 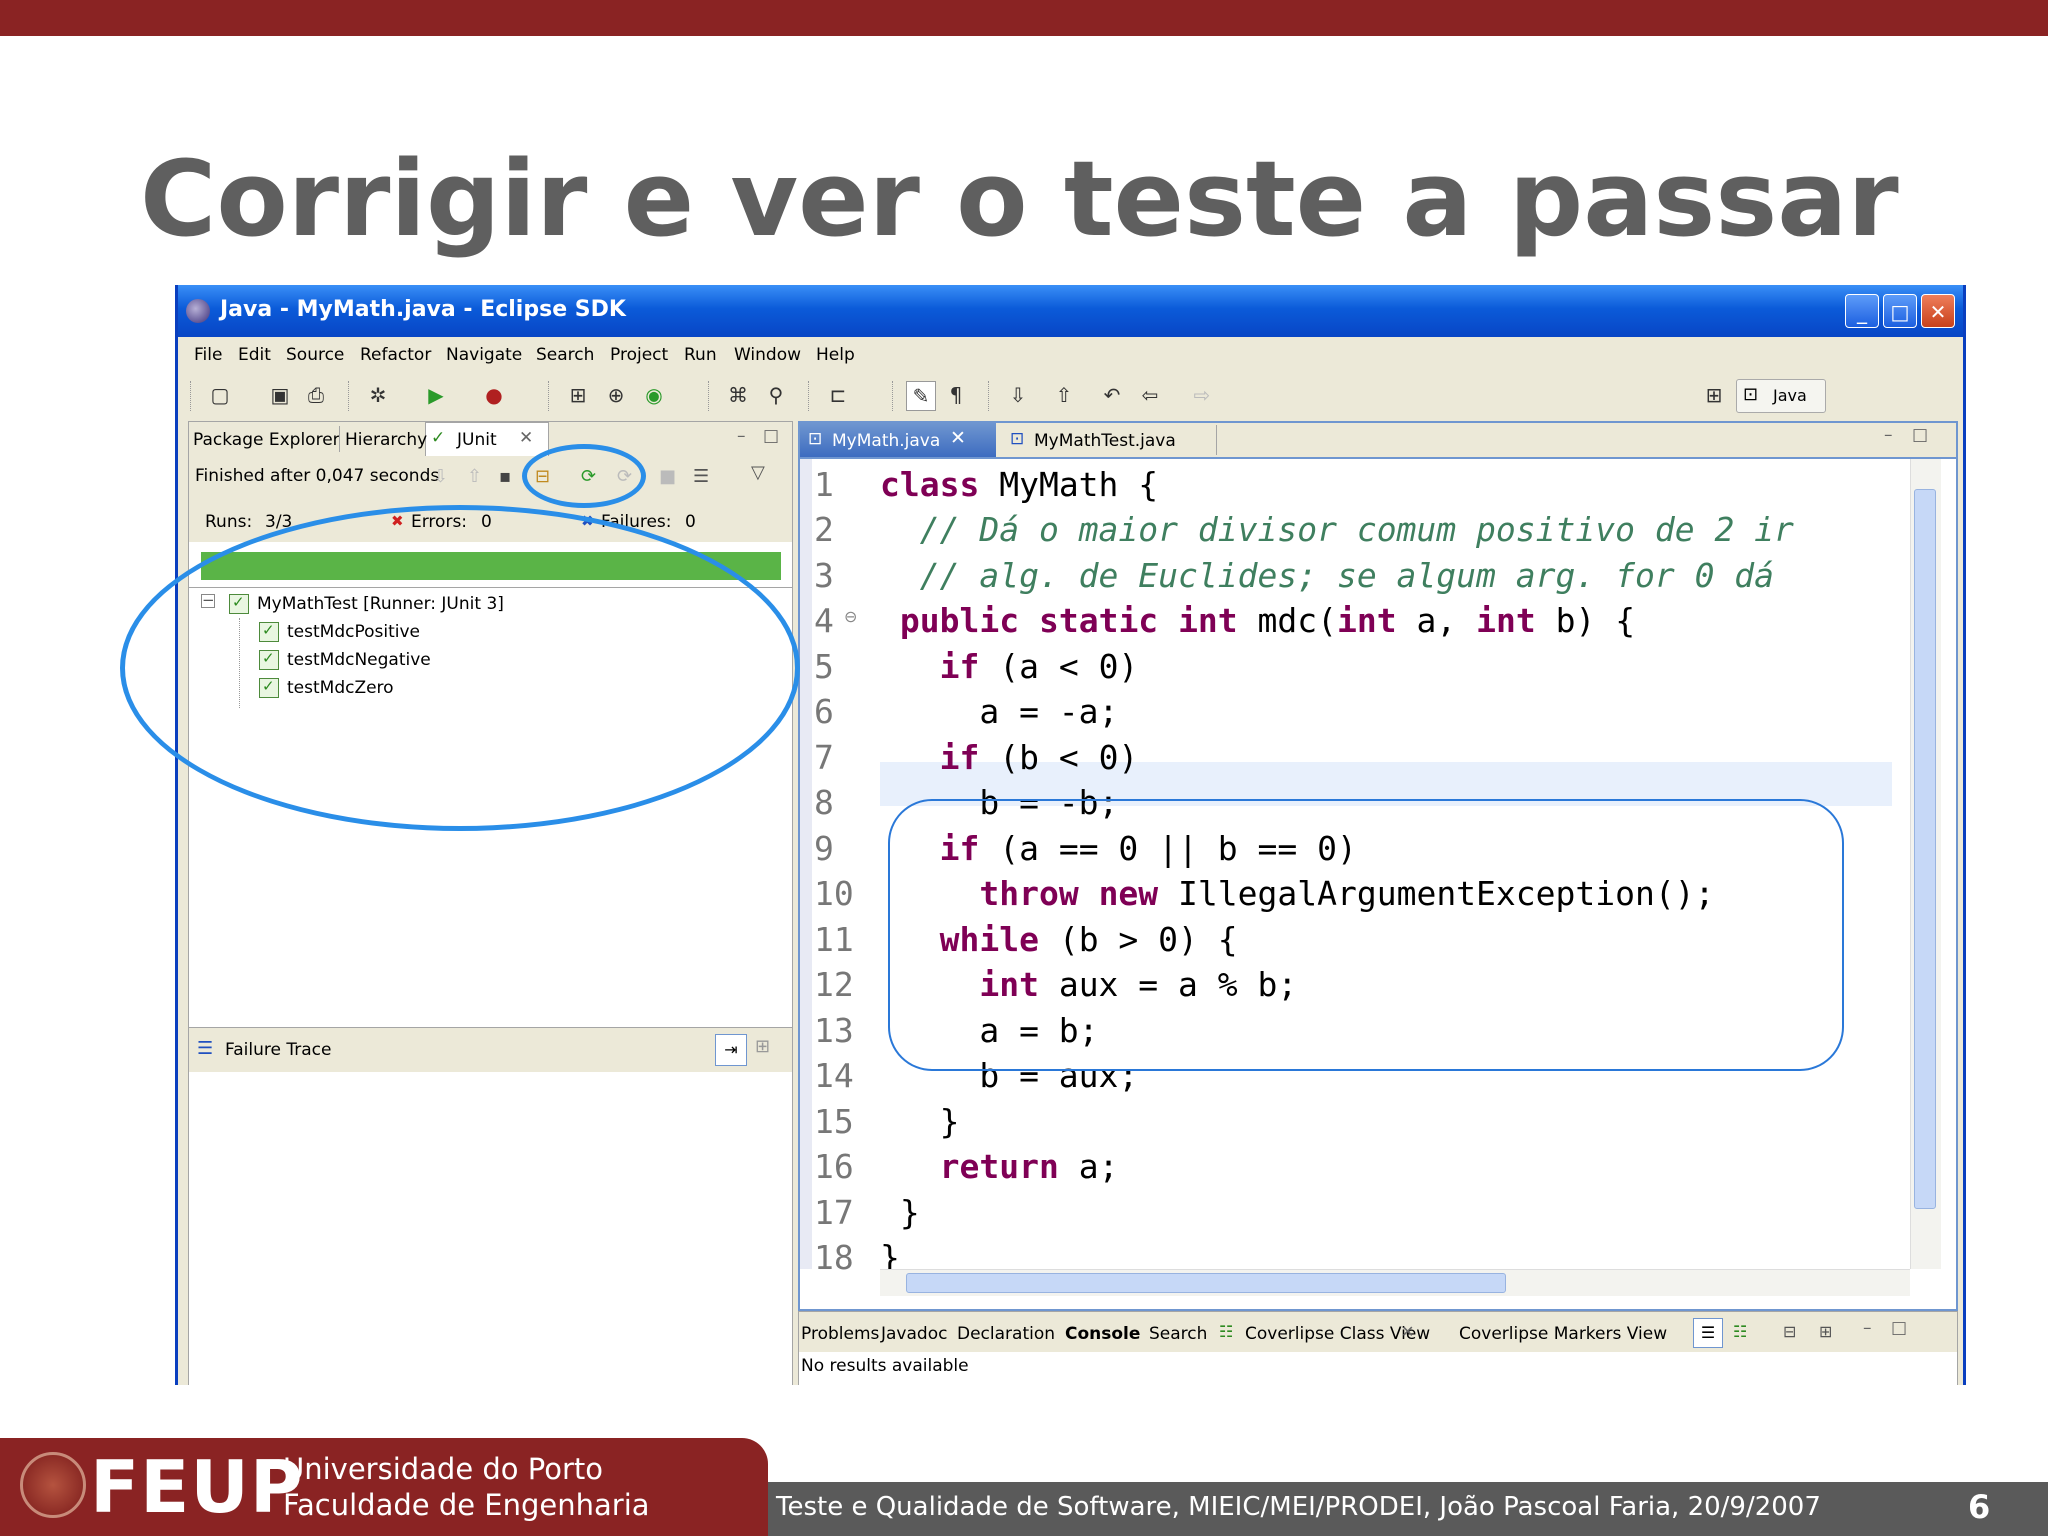 What do you see at coordinates (378, 395) in the screenshot?
I see `debug-icon: ✲` at bounding box center [378, 395].